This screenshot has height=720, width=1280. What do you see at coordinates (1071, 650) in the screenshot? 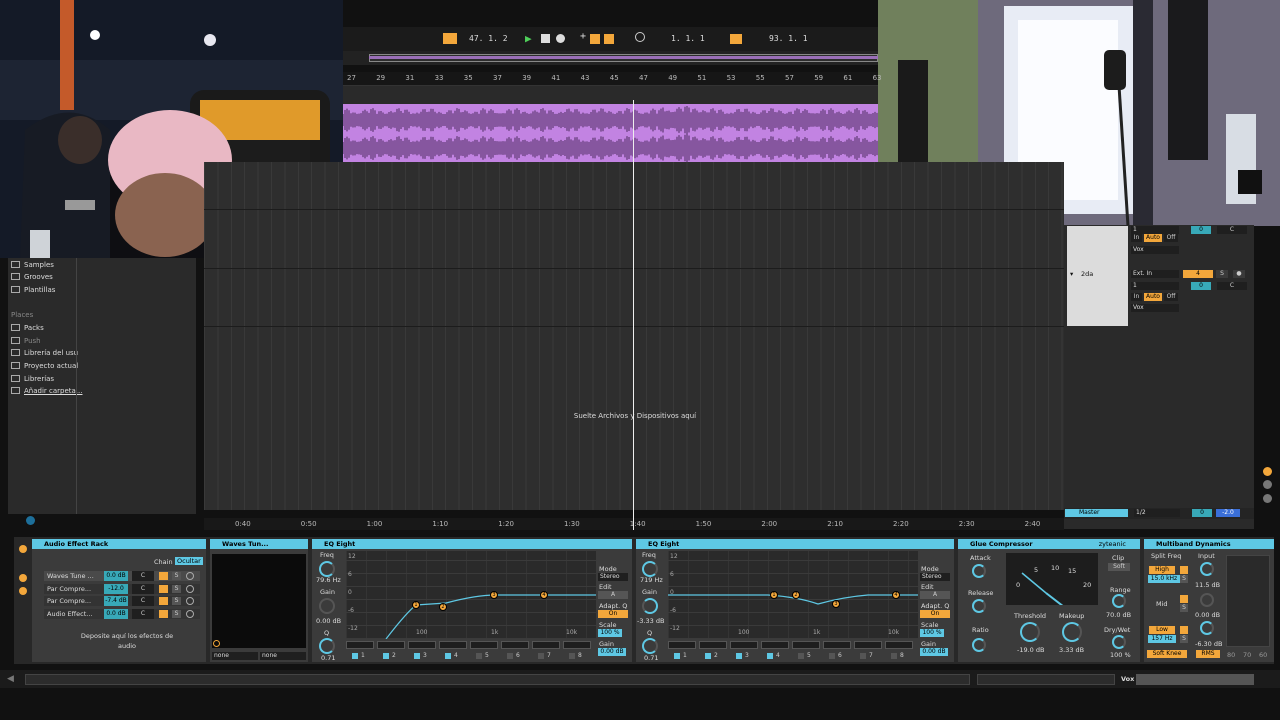
I see `makeup-value: 3.33 dB` at bounding box center [1071, 650].